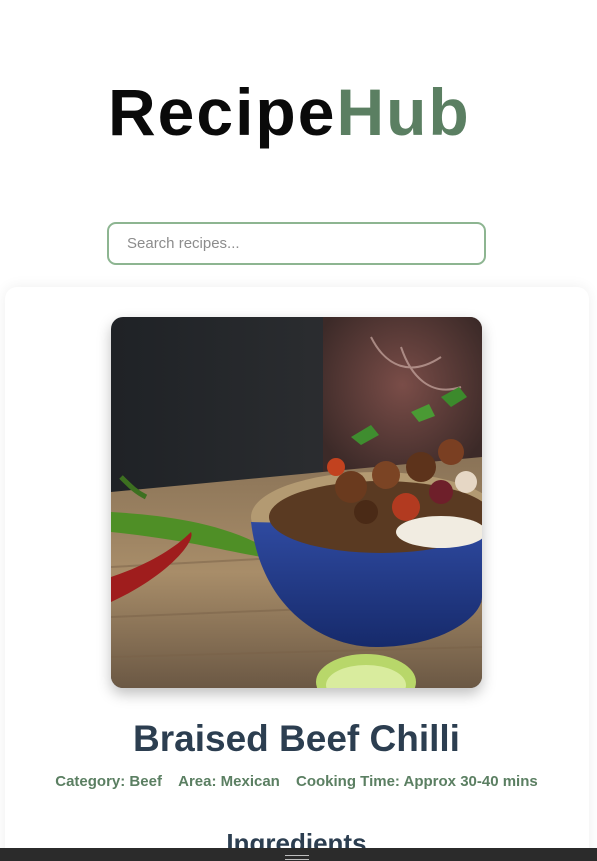 The height and width of the screenshot is (861, 597). What do you see at coordinates (297, 857) in the screenshot?
I see `drag-handle-icon` at bounding box center [297, 857].